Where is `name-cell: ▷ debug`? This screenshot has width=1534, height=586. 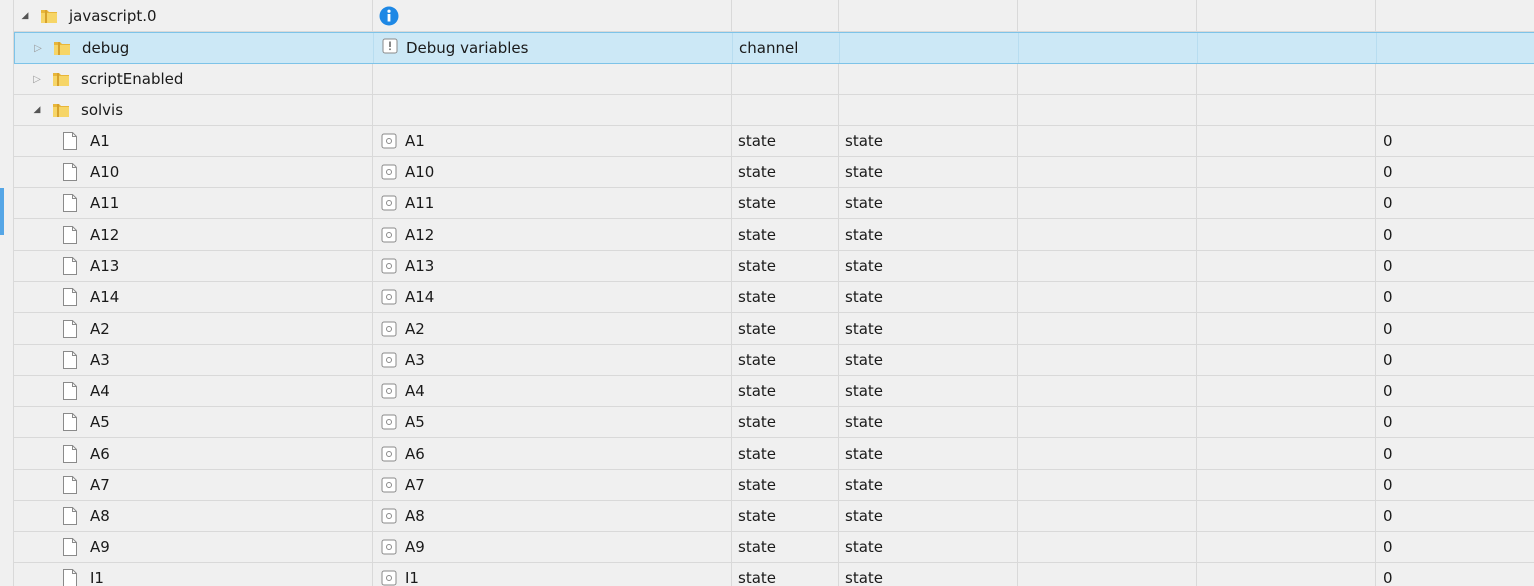
name-cell: ▷ debug is located at coordinates (194, 48).